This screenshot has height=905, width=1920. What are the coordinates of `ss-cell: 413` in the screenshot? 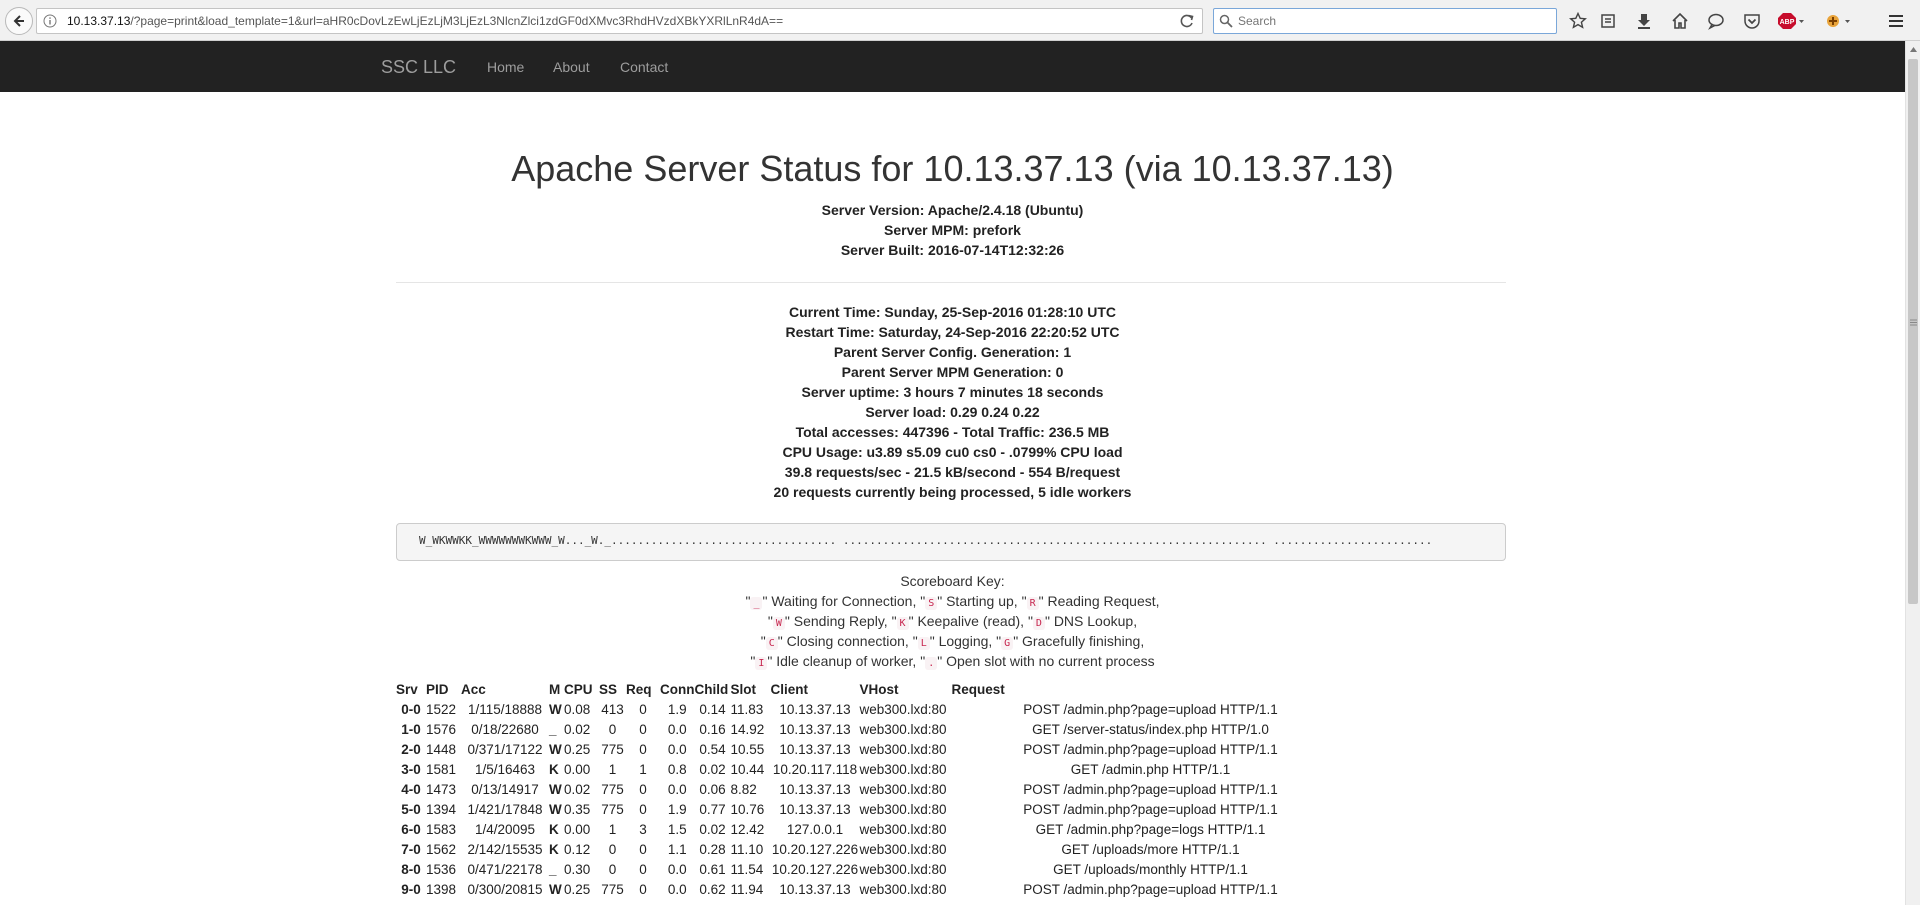 It's located at (612, 709).